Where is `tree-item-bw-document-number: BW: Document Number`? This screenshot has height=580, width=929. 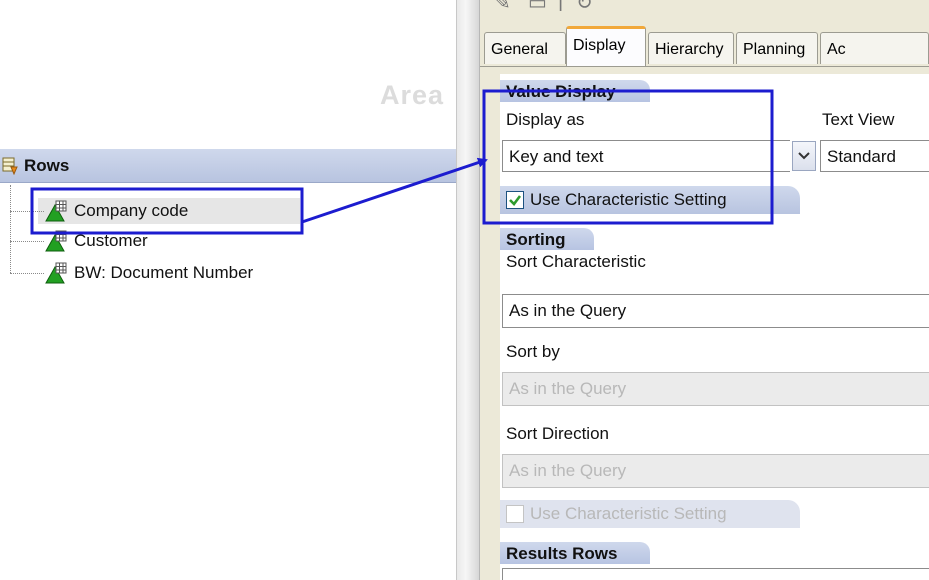
tree-item-bw-document-number: BW: Document Number is located at coordinates (228, 273).